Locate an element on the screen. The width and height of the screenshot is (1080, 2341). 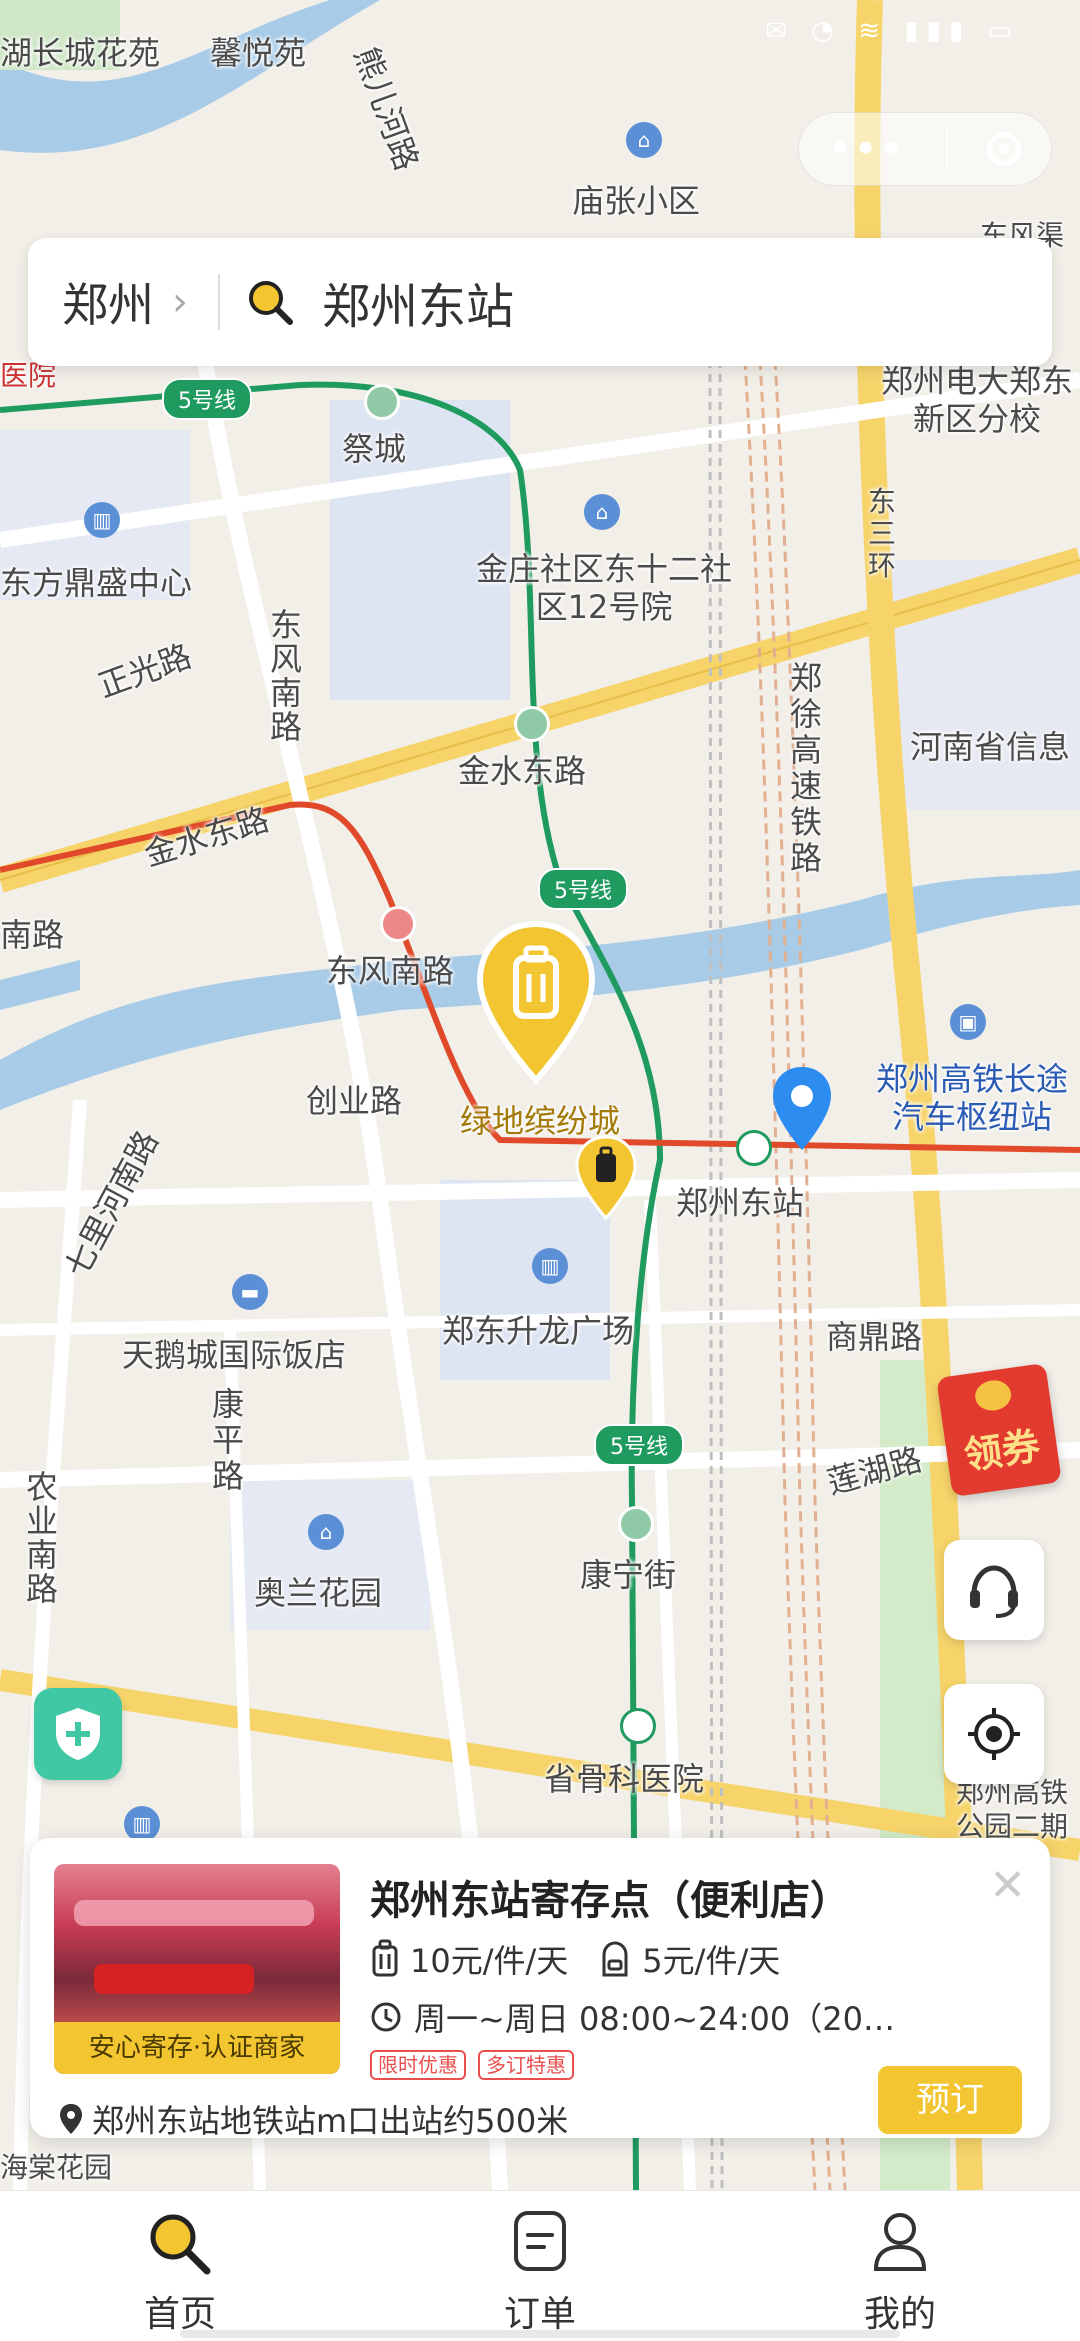
location-pin-icon is located at coordinates (802, 1108).